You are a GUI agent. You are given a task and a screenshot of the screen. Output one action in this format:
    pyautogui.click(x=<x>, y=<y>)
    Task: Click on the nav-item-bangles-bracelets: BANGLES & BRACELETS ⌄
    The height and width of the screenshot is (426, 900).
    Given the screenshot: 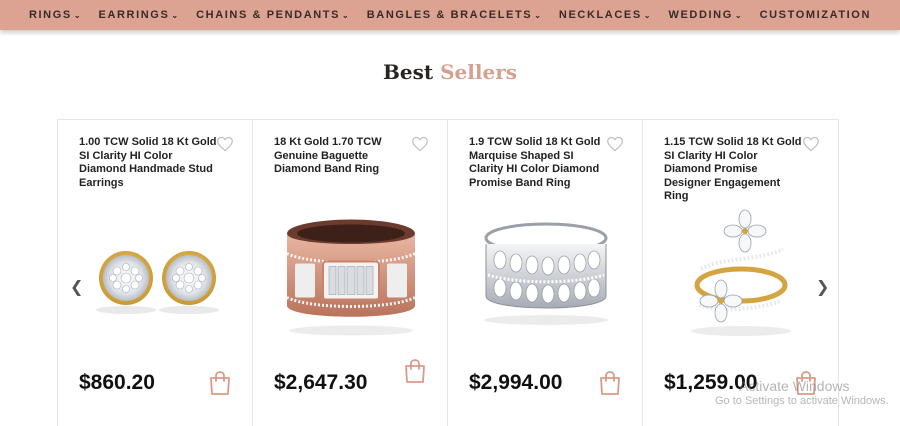 What is the action you would take?
    pyautogui.click(x=454, y=15)
    